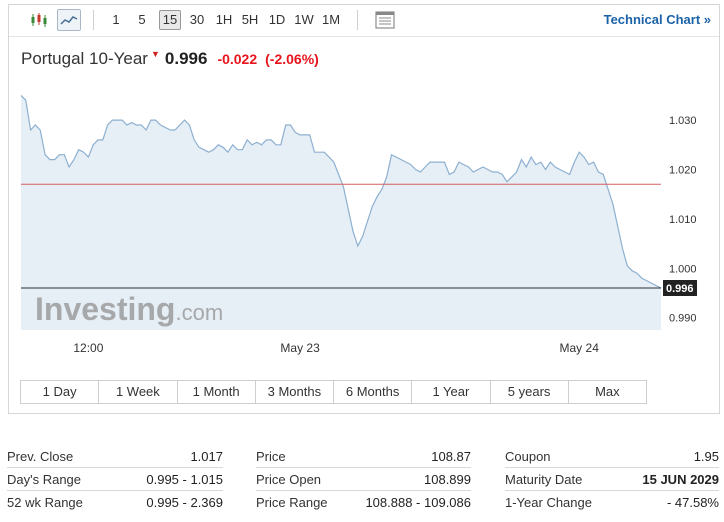 The height and width of the screenshot is (522, 724). What do you see at coordinates (44, 479) in the screenshot?
I see `stat-label: Day's Range` at bounding box center [44, 479].